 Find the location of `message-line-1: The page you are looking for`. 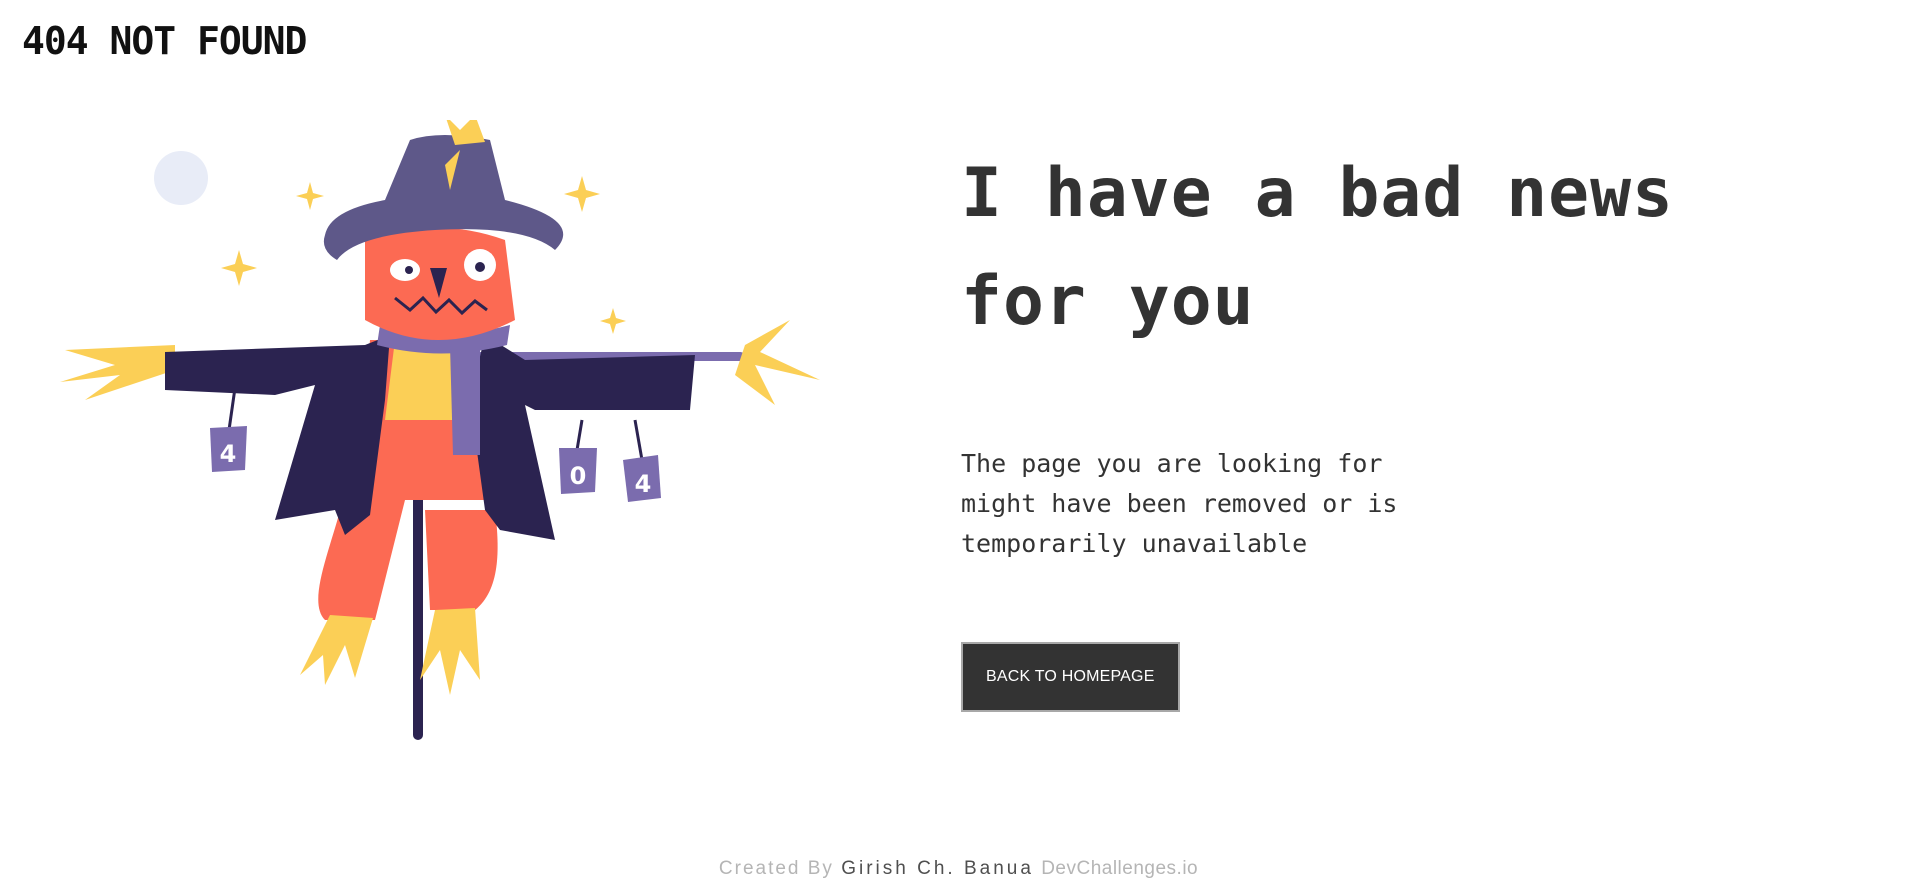

message-line-1: The page you are looking for is located at coordinates (1172, 463).